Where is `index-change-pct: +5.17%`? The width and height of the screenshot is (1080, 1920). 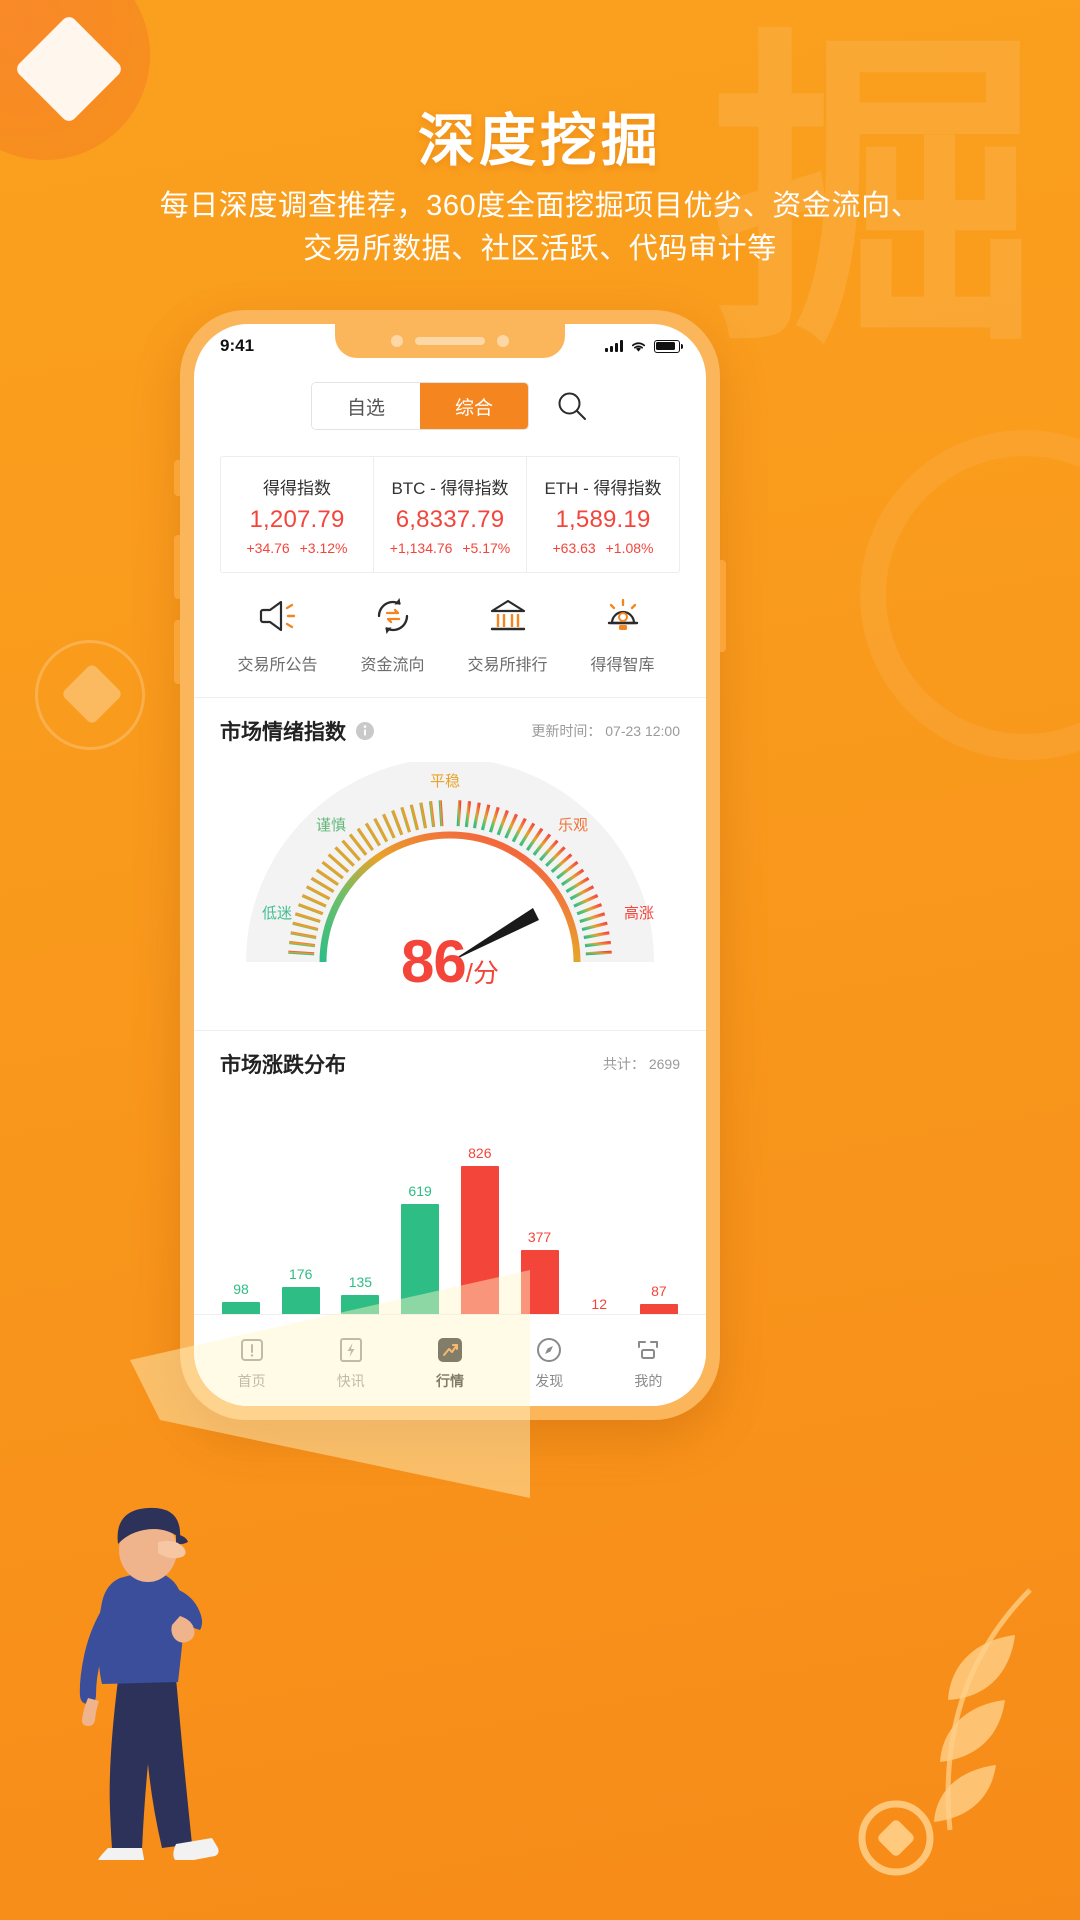
index-change-pct: +5.17% is located at coordinates (486, 548).